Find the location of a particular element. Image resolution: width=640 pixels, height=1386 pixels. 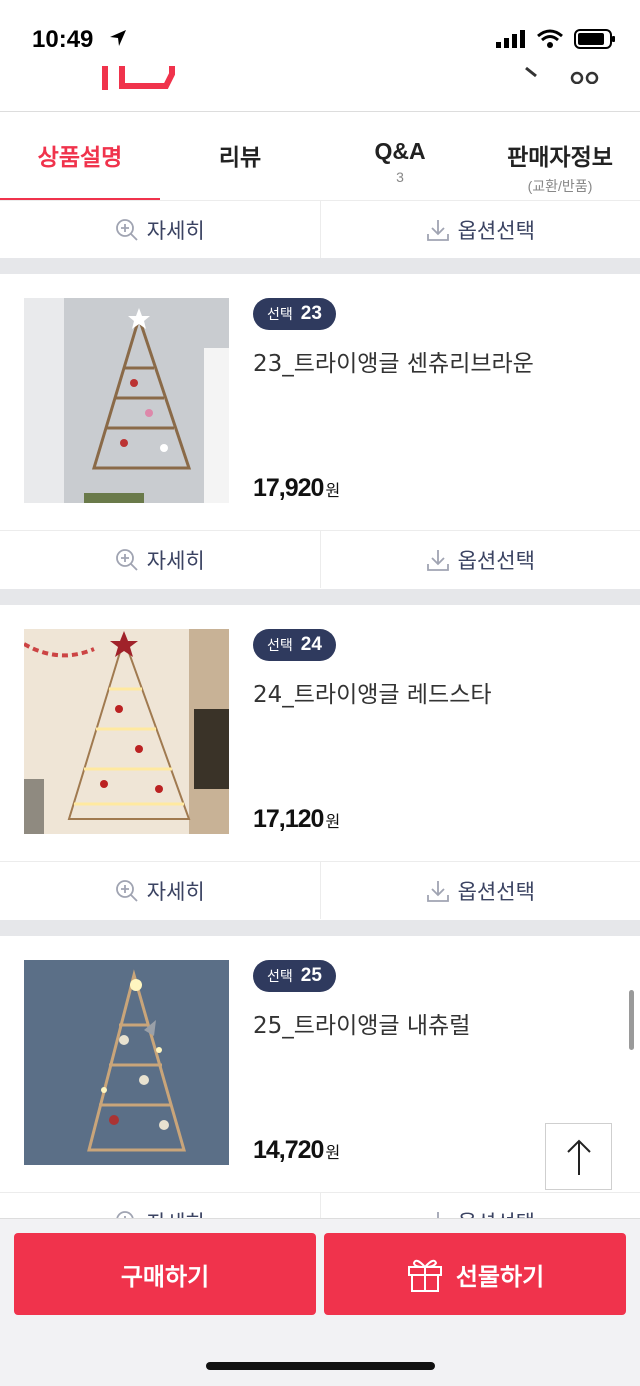

wifi-icon is located at coordinates (550, 38).